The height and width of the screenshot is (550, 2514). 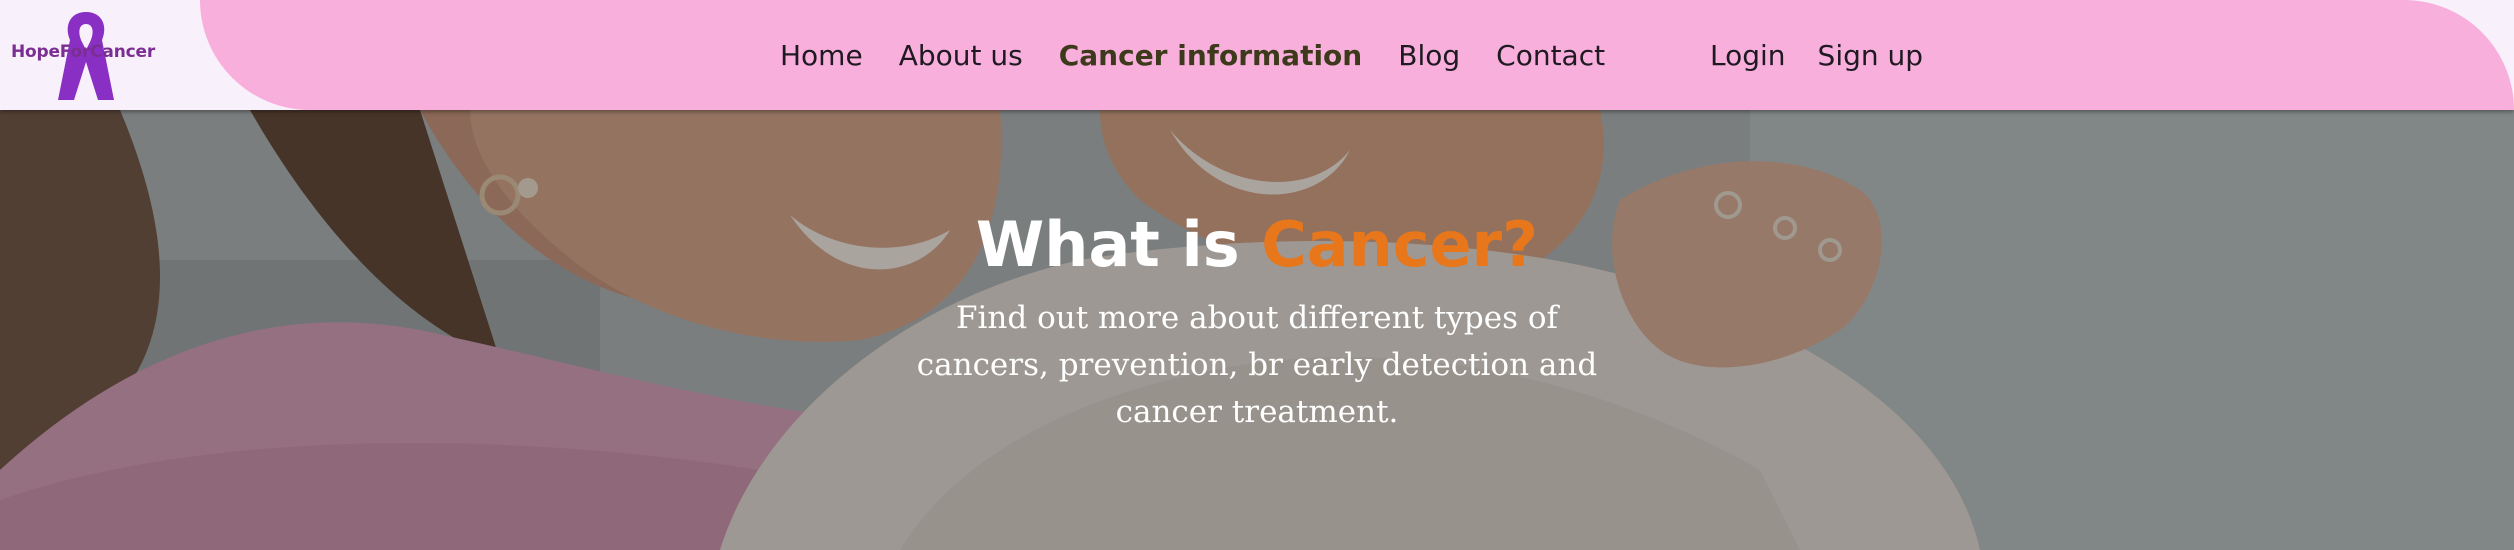 I want to click on brand-name: HopeForCancer, so click(x=83, y=52).